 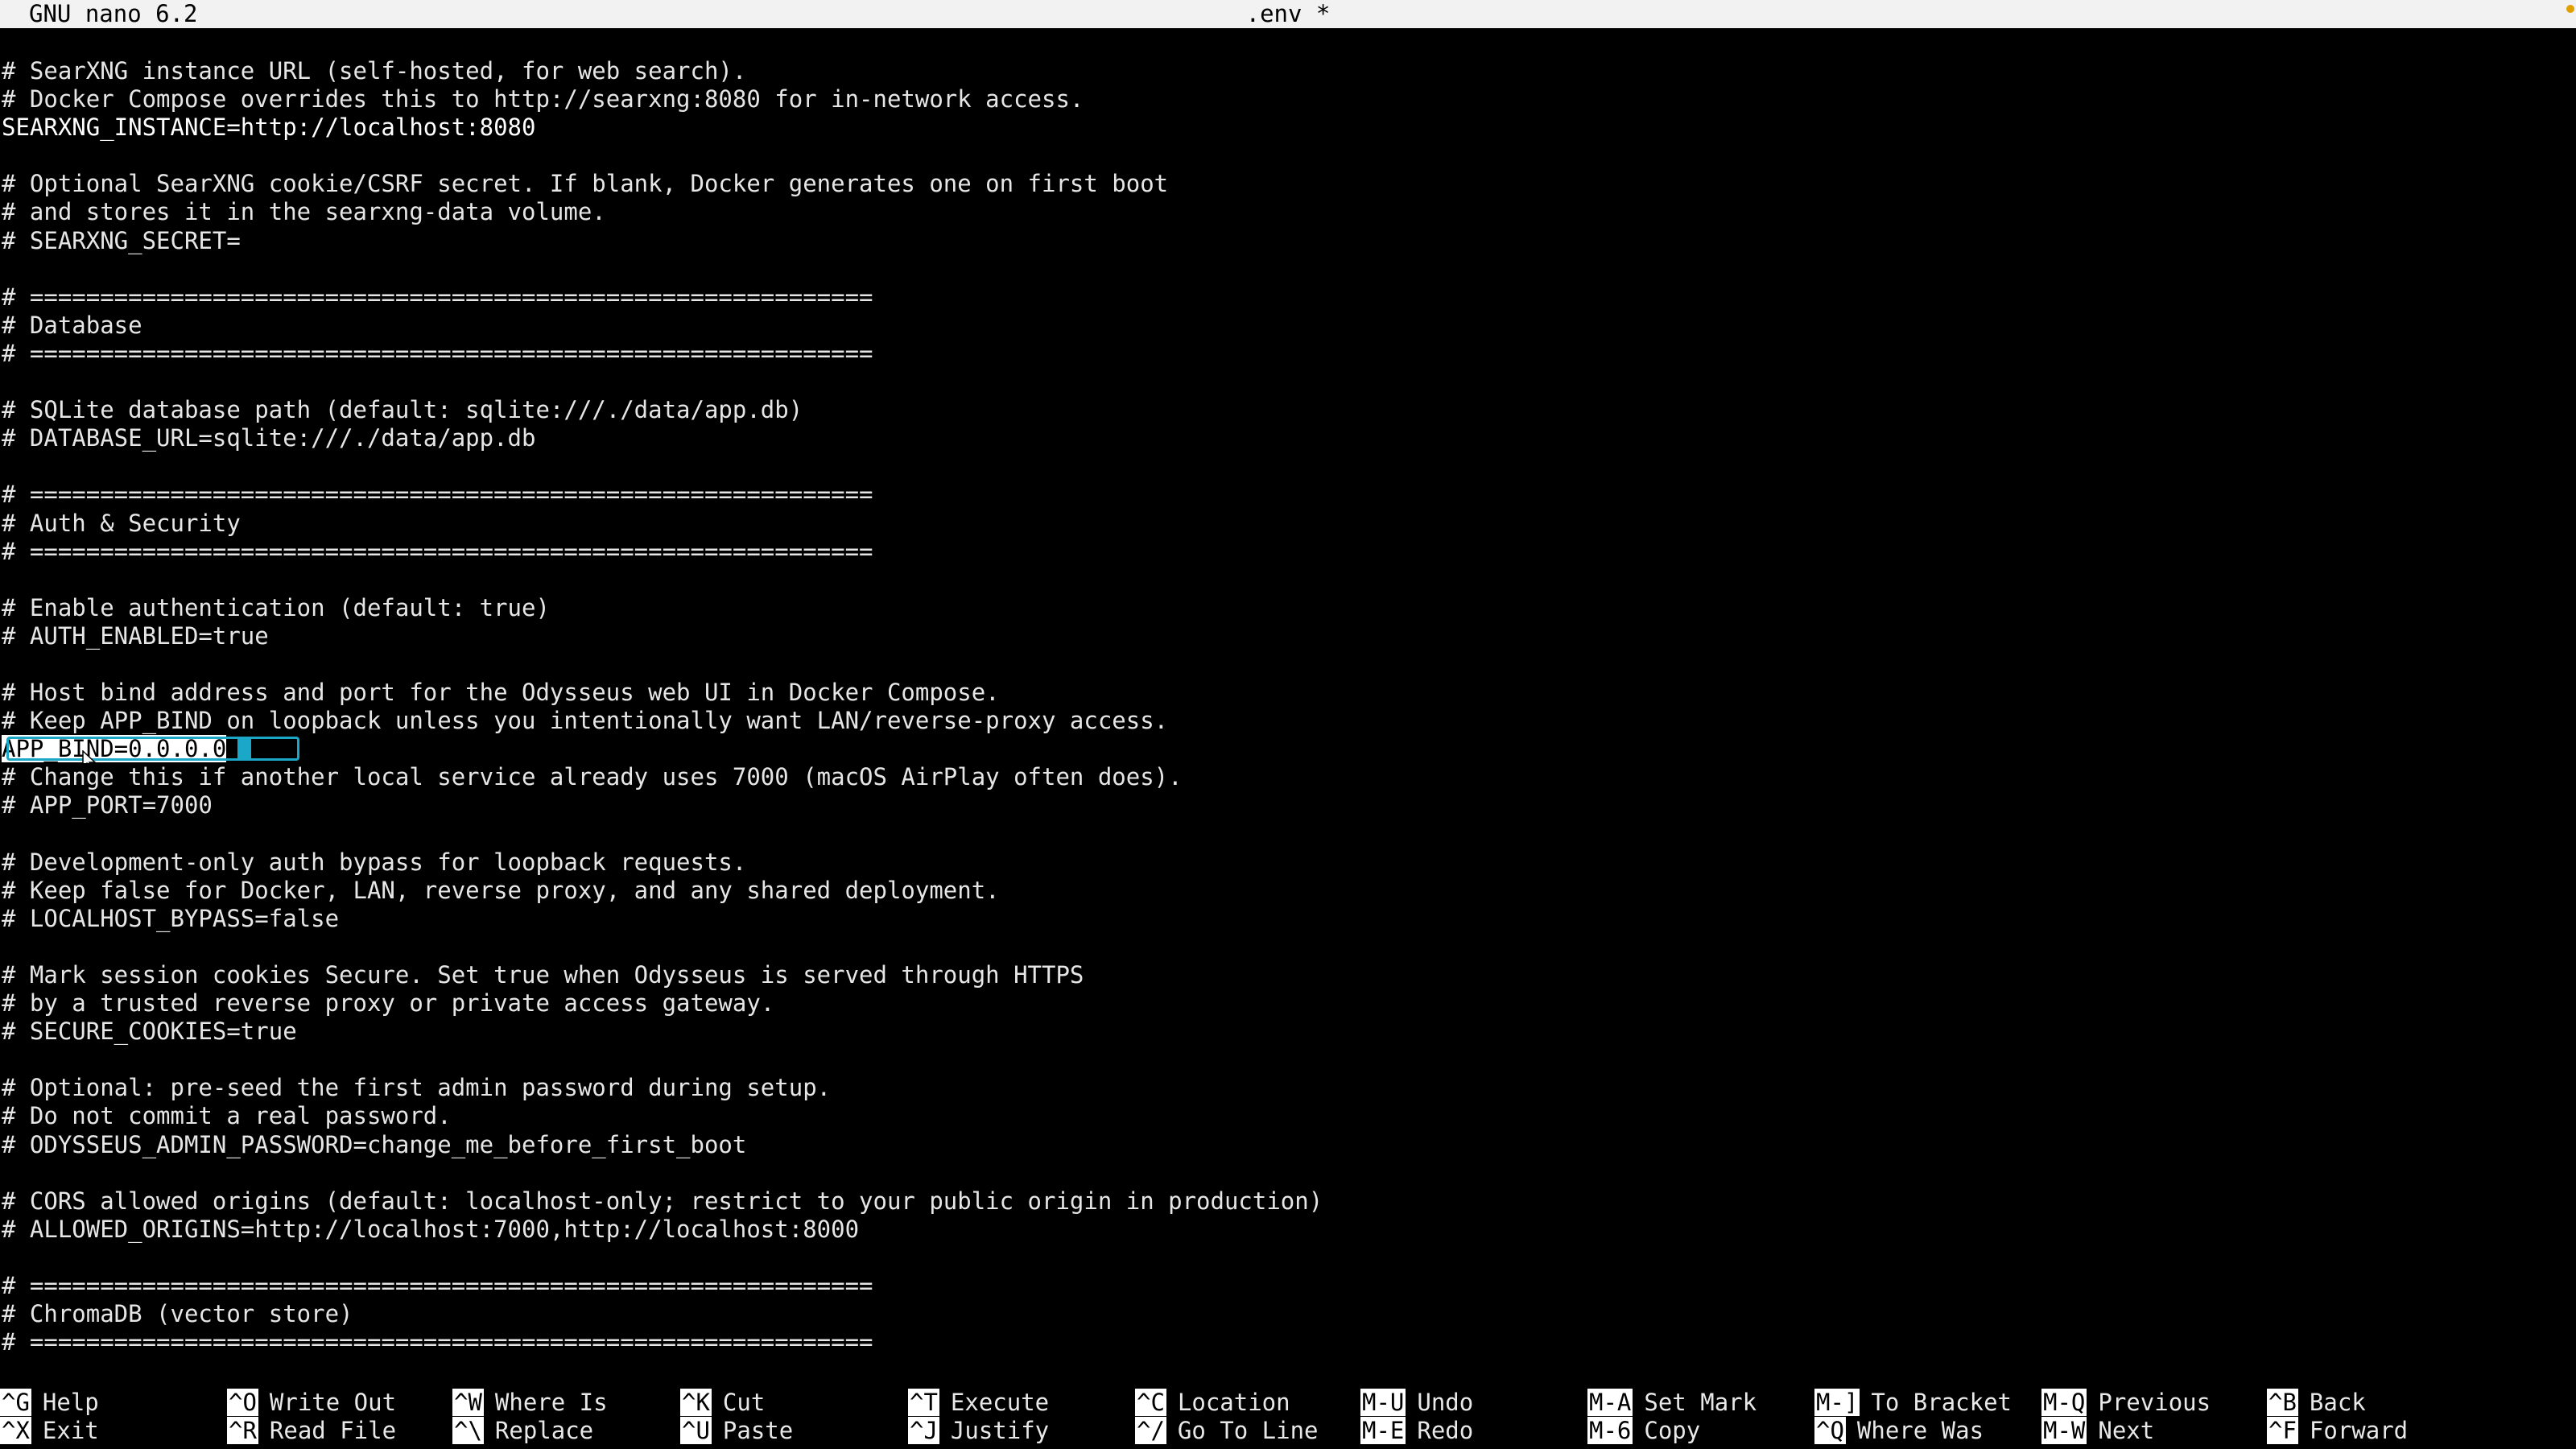 I want to click on shortcut-write-out: ^O Write Out, so click(x=311, y=1403).